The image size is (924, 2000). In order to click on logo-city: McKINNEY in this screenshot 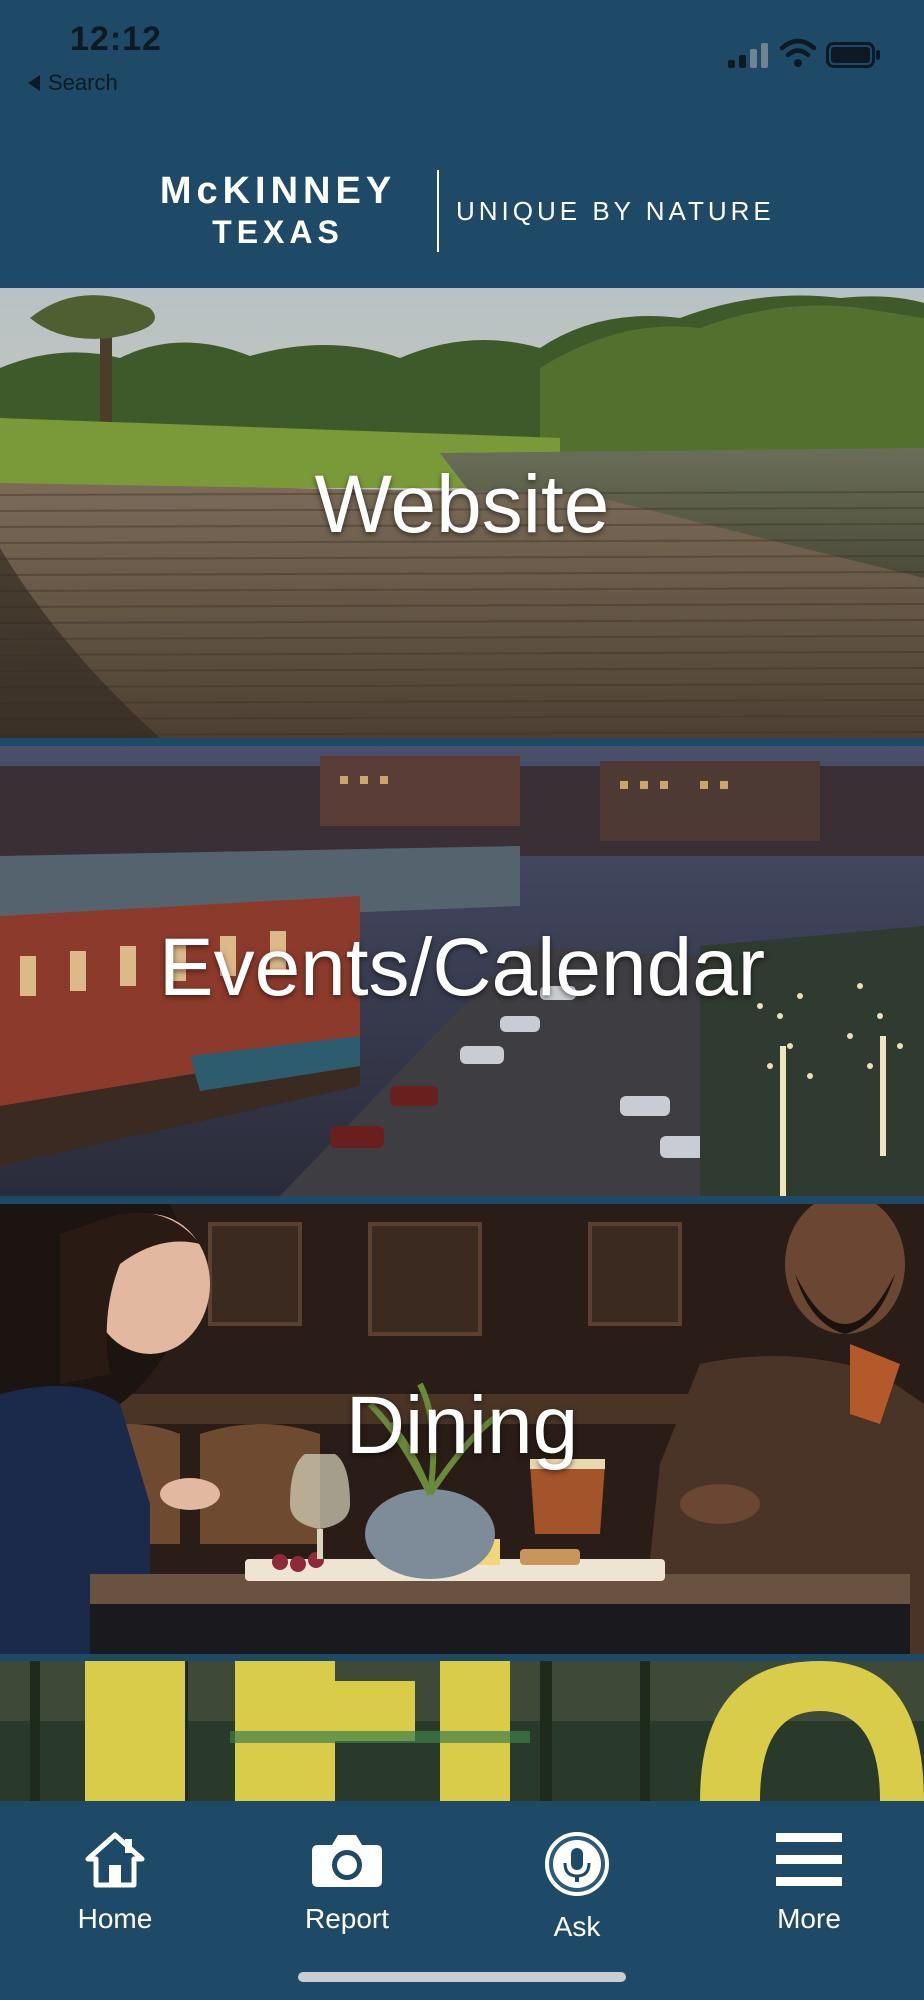, I will do `click(278, 191)`.